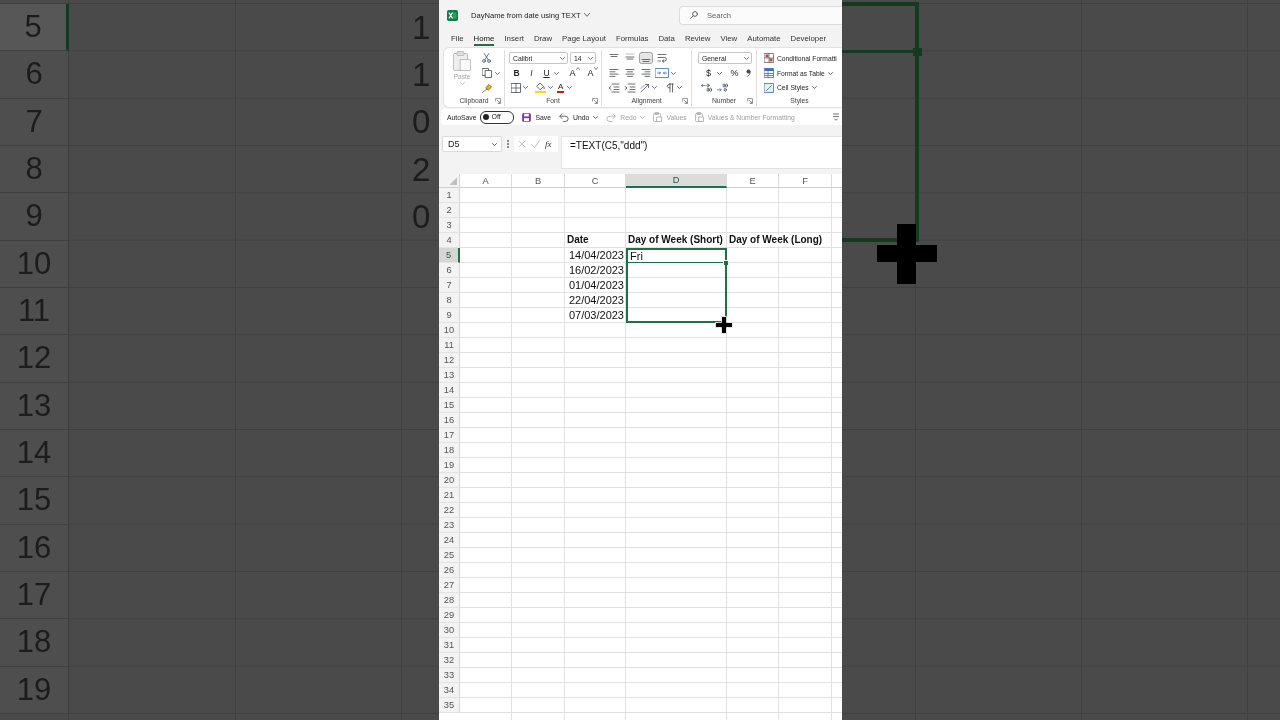  What do you see at coordinates (592, 73) in the screenshot?
I see `shrink-font-button: A` at bounding box center [592, 73].